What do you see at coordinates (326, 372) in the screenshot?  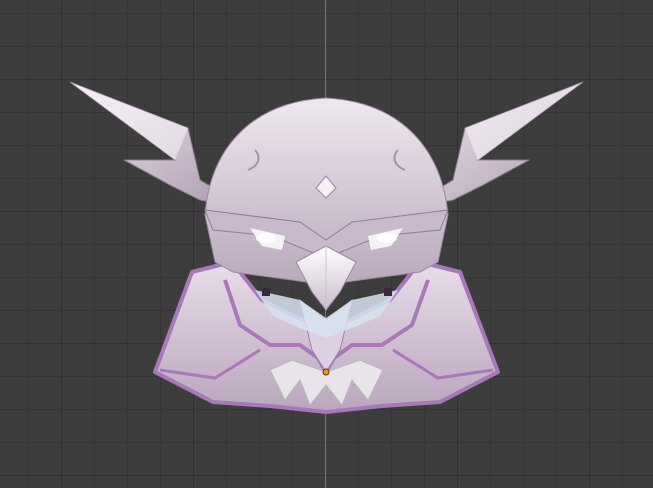 I see `origin-point` at bounding box center [326, 372].